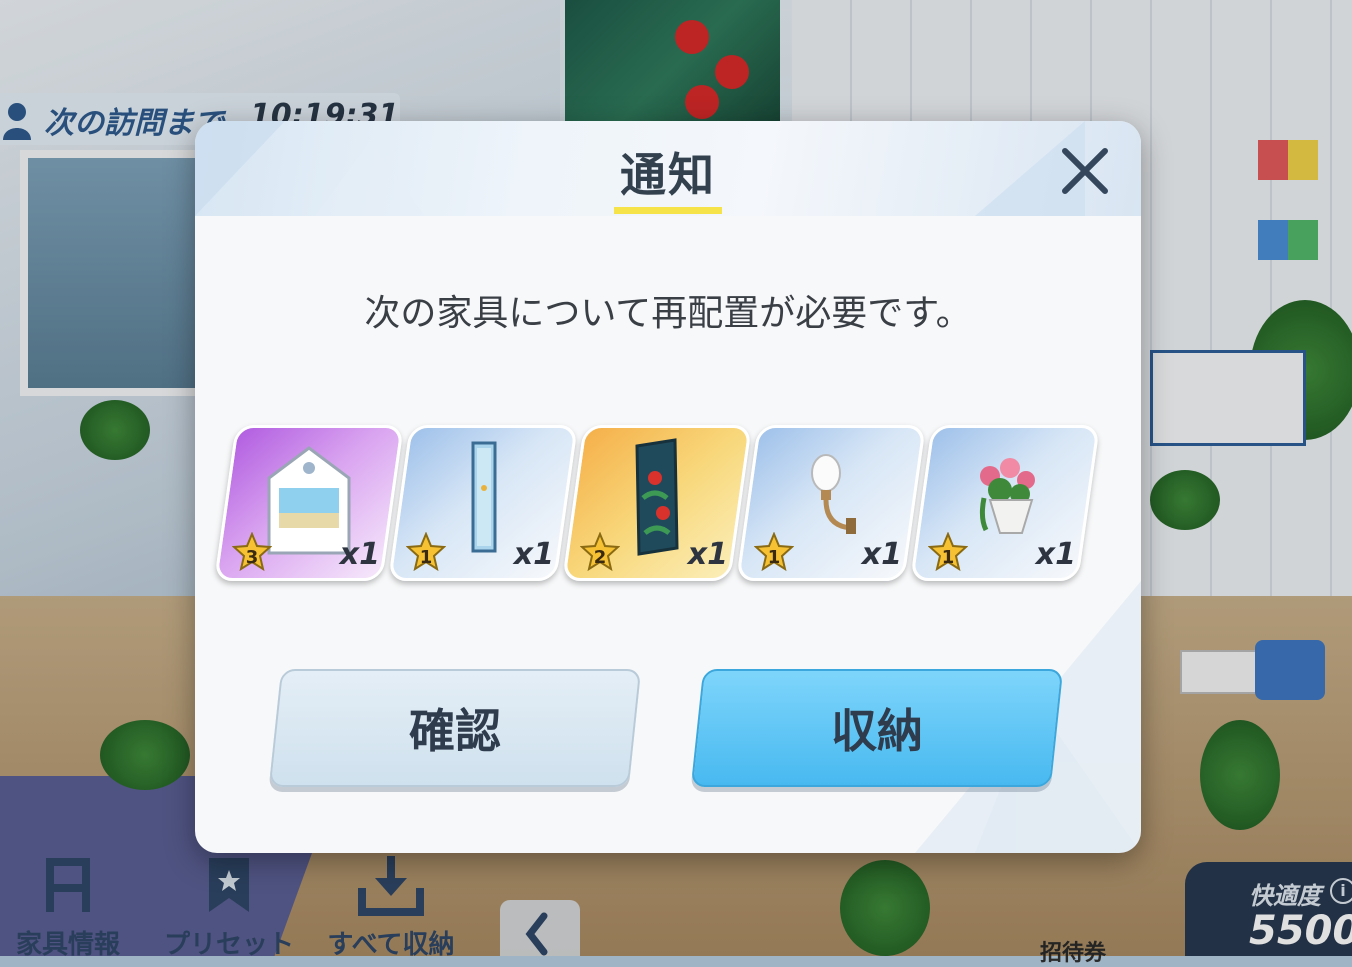  What do you see at coordinates (668, 313) in the screenshot?
I see `dialog-message: 次の家具について再配置が必要です。` at bounding box center [668, 313].